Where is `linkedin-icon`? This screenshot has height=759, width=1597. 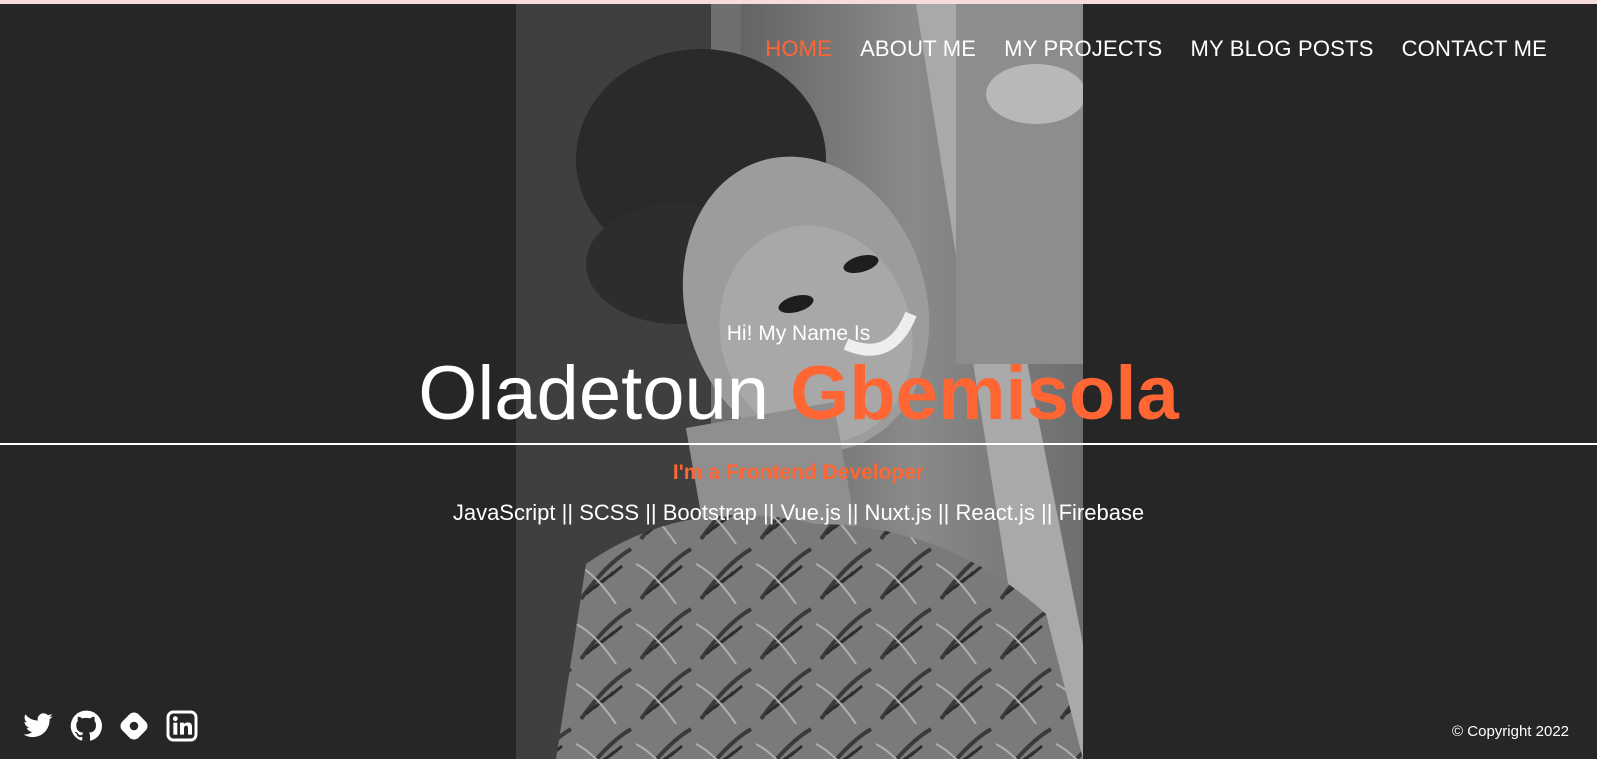 linkedin-icon is located at coordinates (182, 726).